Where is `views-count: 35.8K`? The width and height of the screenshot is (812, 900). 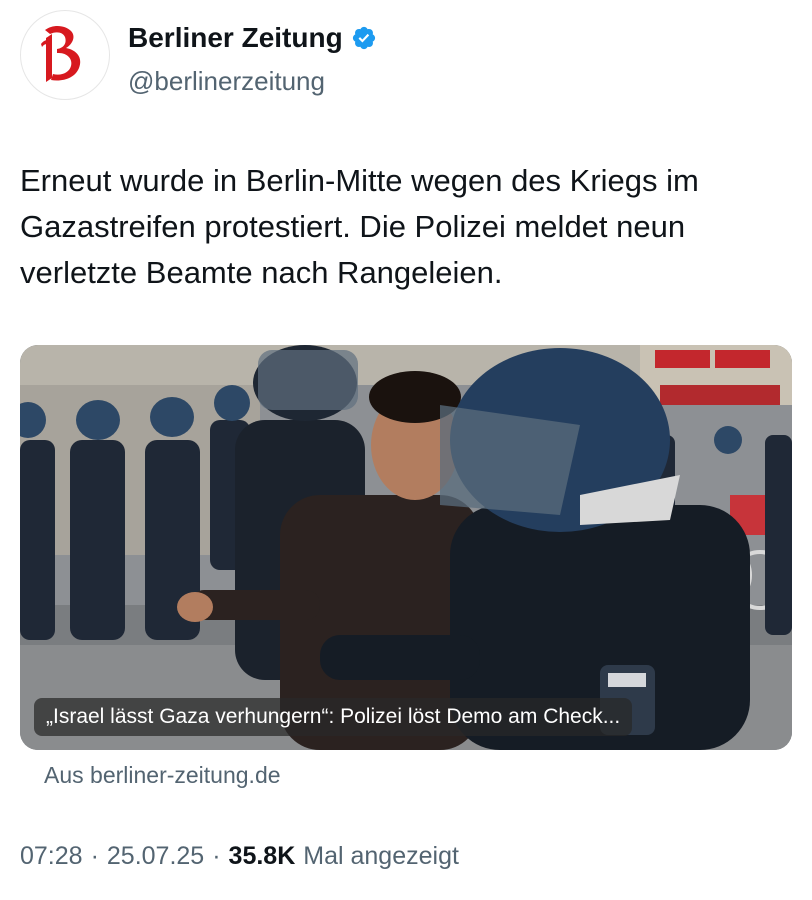
views-count: 35.8K is located at coordinates (262, 856).